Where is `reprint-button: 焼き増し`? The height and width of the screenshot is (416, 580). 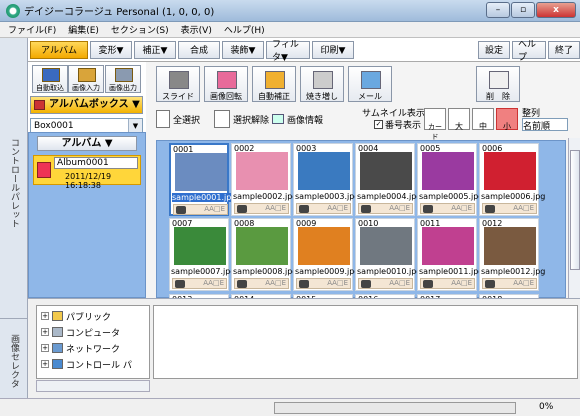
reprint-button: 焼き増し is located at coordinates (322, 84).